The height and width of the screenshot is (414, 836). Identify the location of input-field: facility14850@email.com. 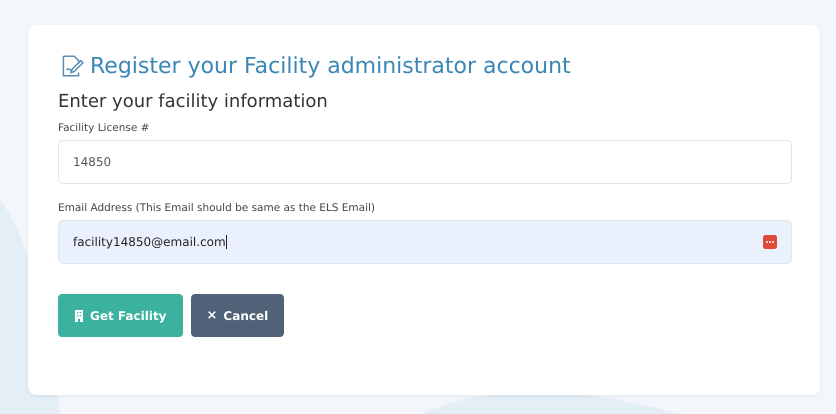
(425, 242).